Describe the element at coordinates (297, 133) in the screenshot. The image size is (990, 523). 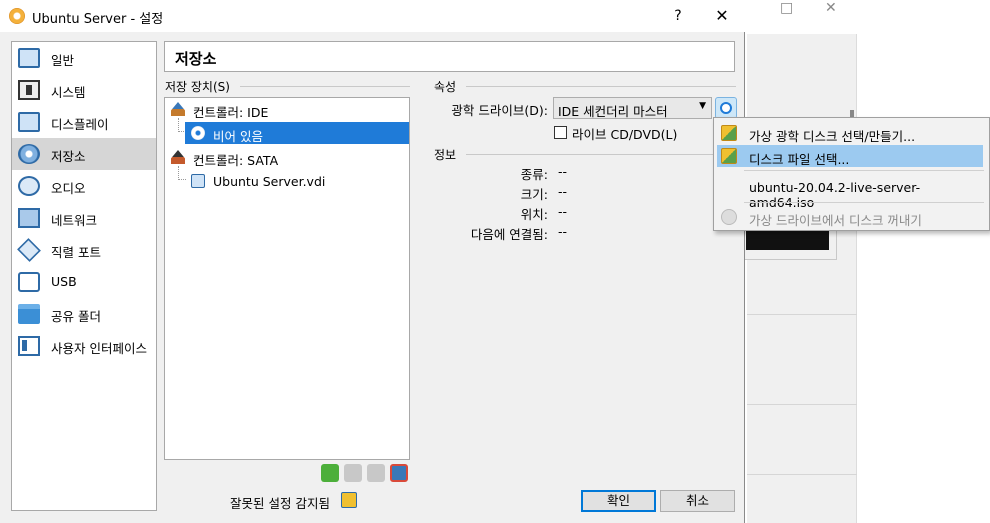
I see `tree-item-empty-optical: 비어 있음` at that location.